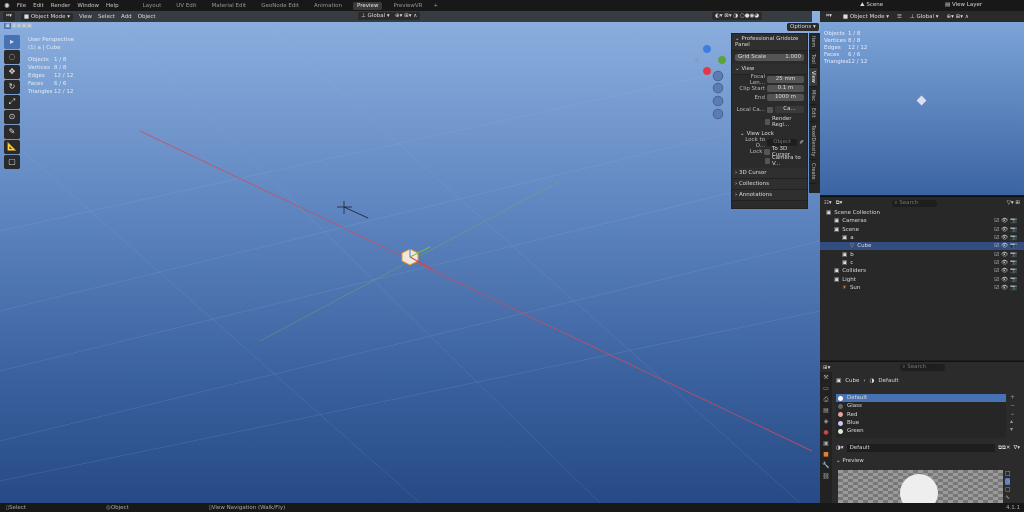 The width and height of the screenshot is (1024, 512). I want to click on select-tool-icon: ▸, so click(12, 42).